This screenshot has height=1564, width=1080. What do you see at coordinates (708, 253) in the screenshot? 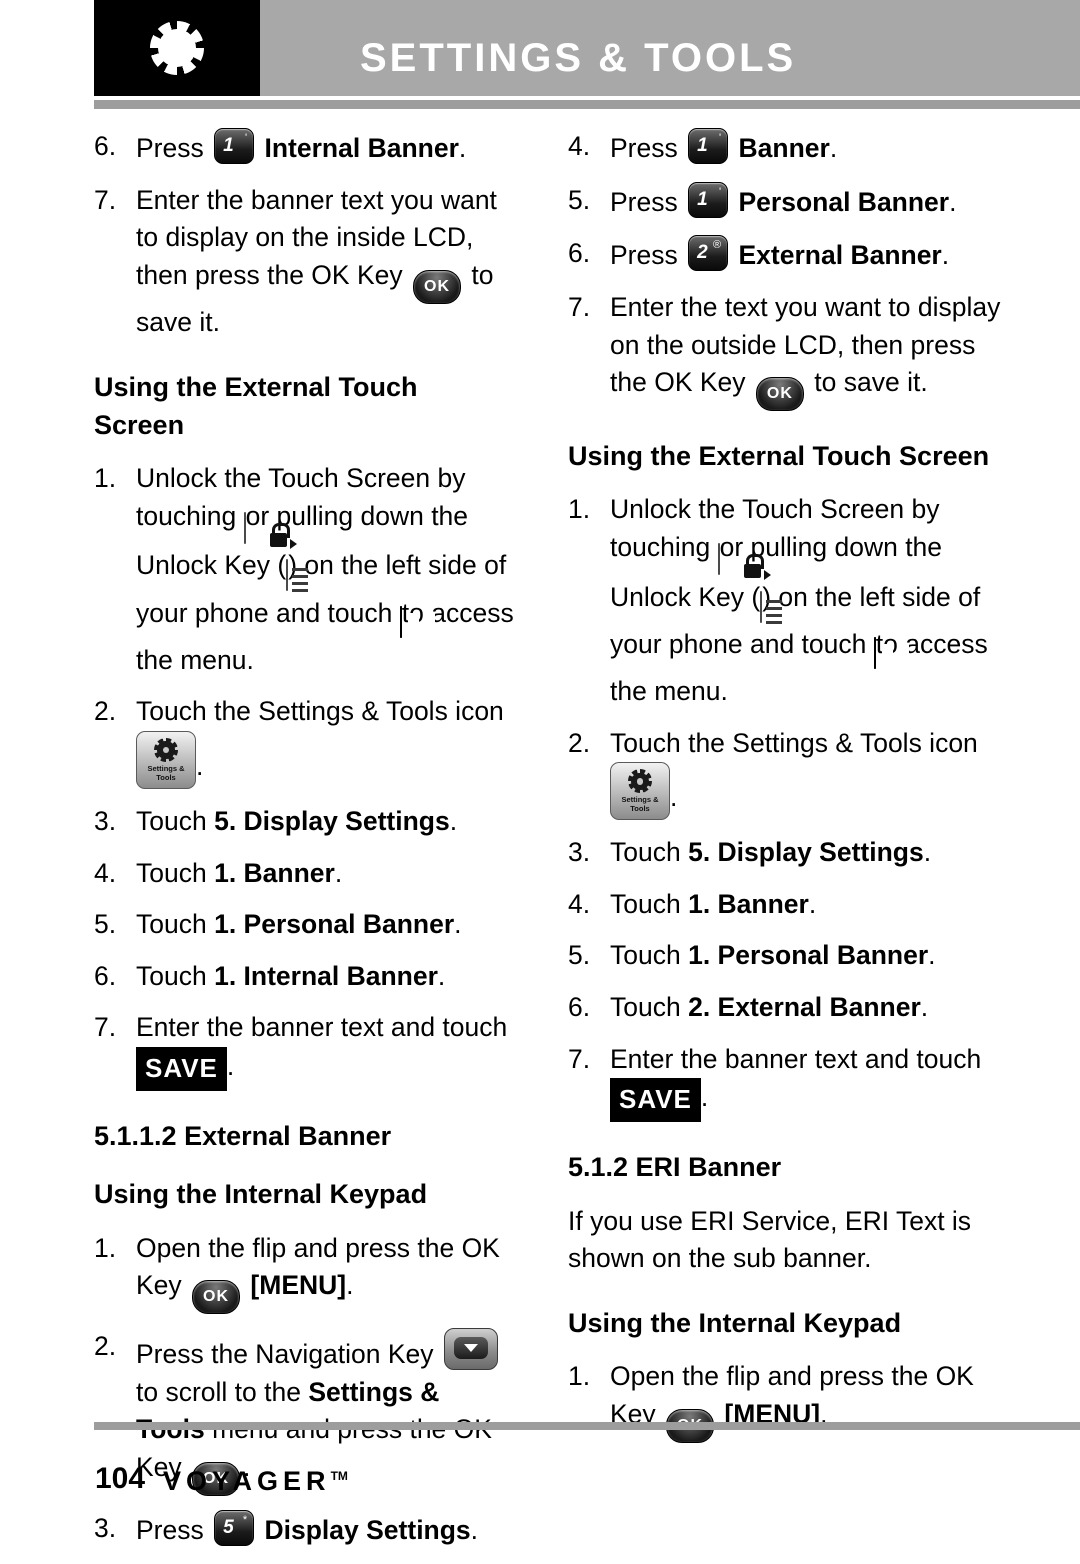
I see `keypad-key-2-icon: 2 ®` at bounding box center [708, 253].